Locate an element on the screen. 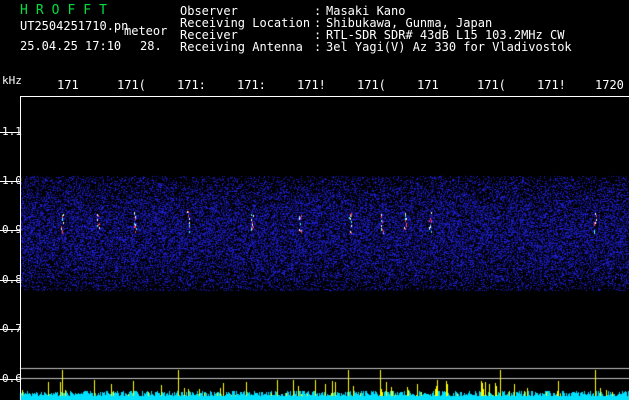  x-tick-label: 1720 is located at coordinates (609, 85).